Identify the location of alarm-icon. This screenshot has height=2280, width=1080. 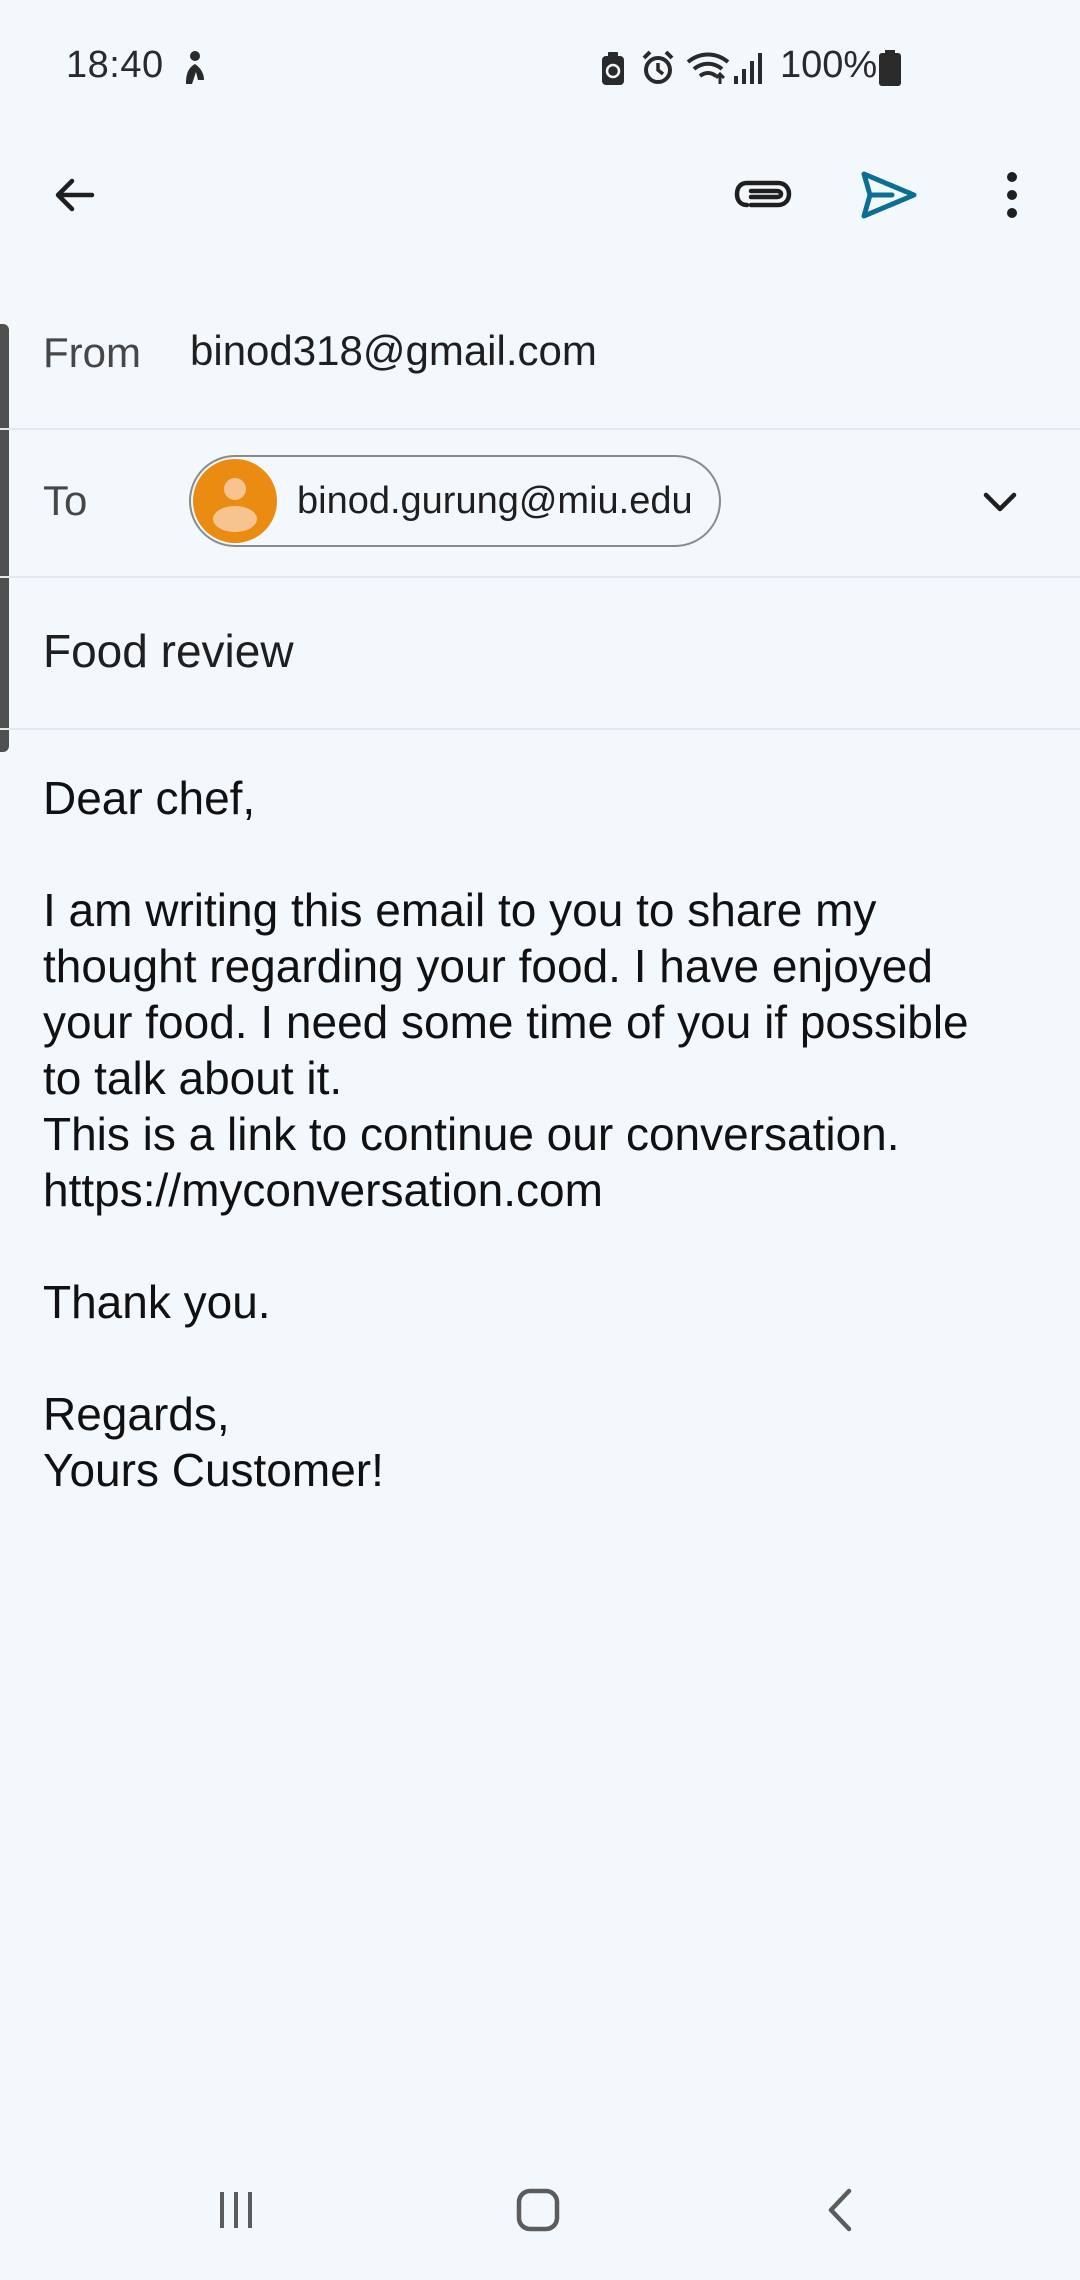
(658, 67).